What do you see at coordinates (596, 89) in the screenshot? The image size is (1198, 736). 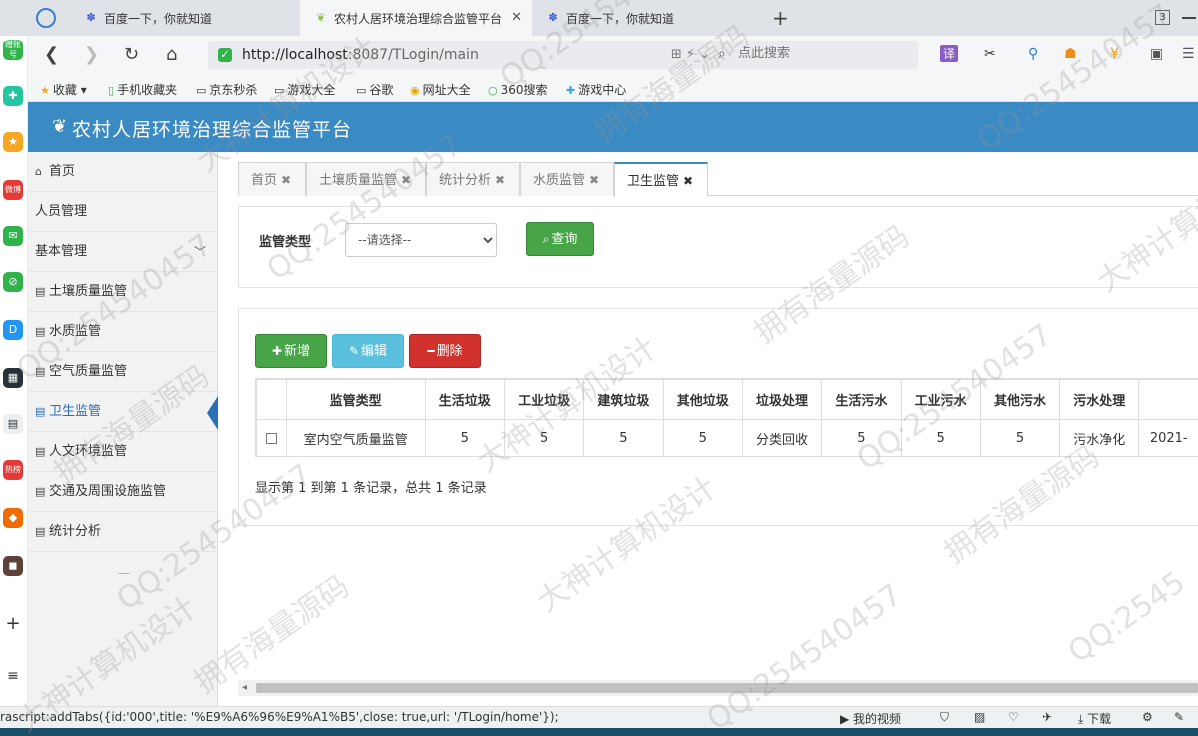 I see `bookmark-game-center: ✚ 游戏中心` at bounding box center [596, 89].